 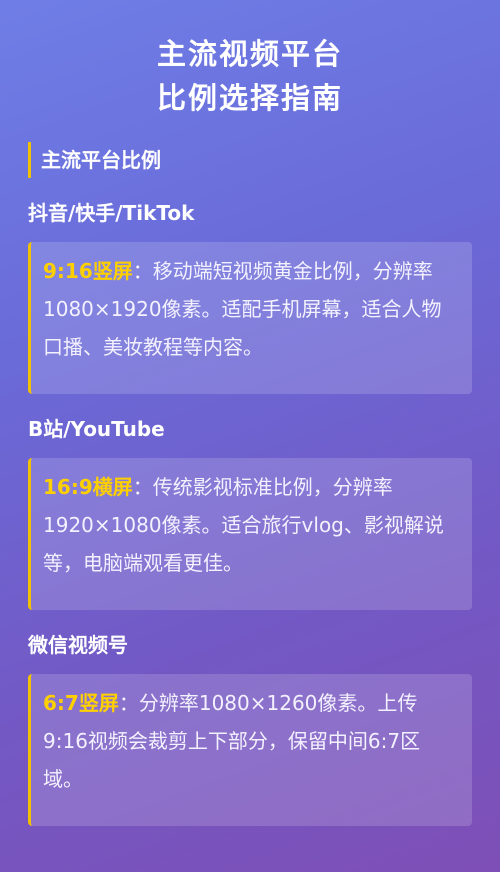 I want to click on platform-name-wechat: 微信视频号, so click(x=78, y=645).